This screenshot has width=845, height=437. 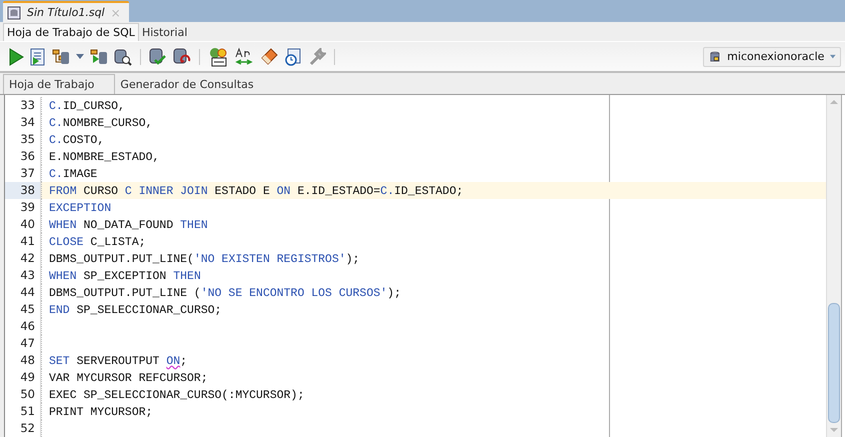 I want to click on code-line: END SP_SELECCIONAR_CURSO;, so click(x=135, y=310).